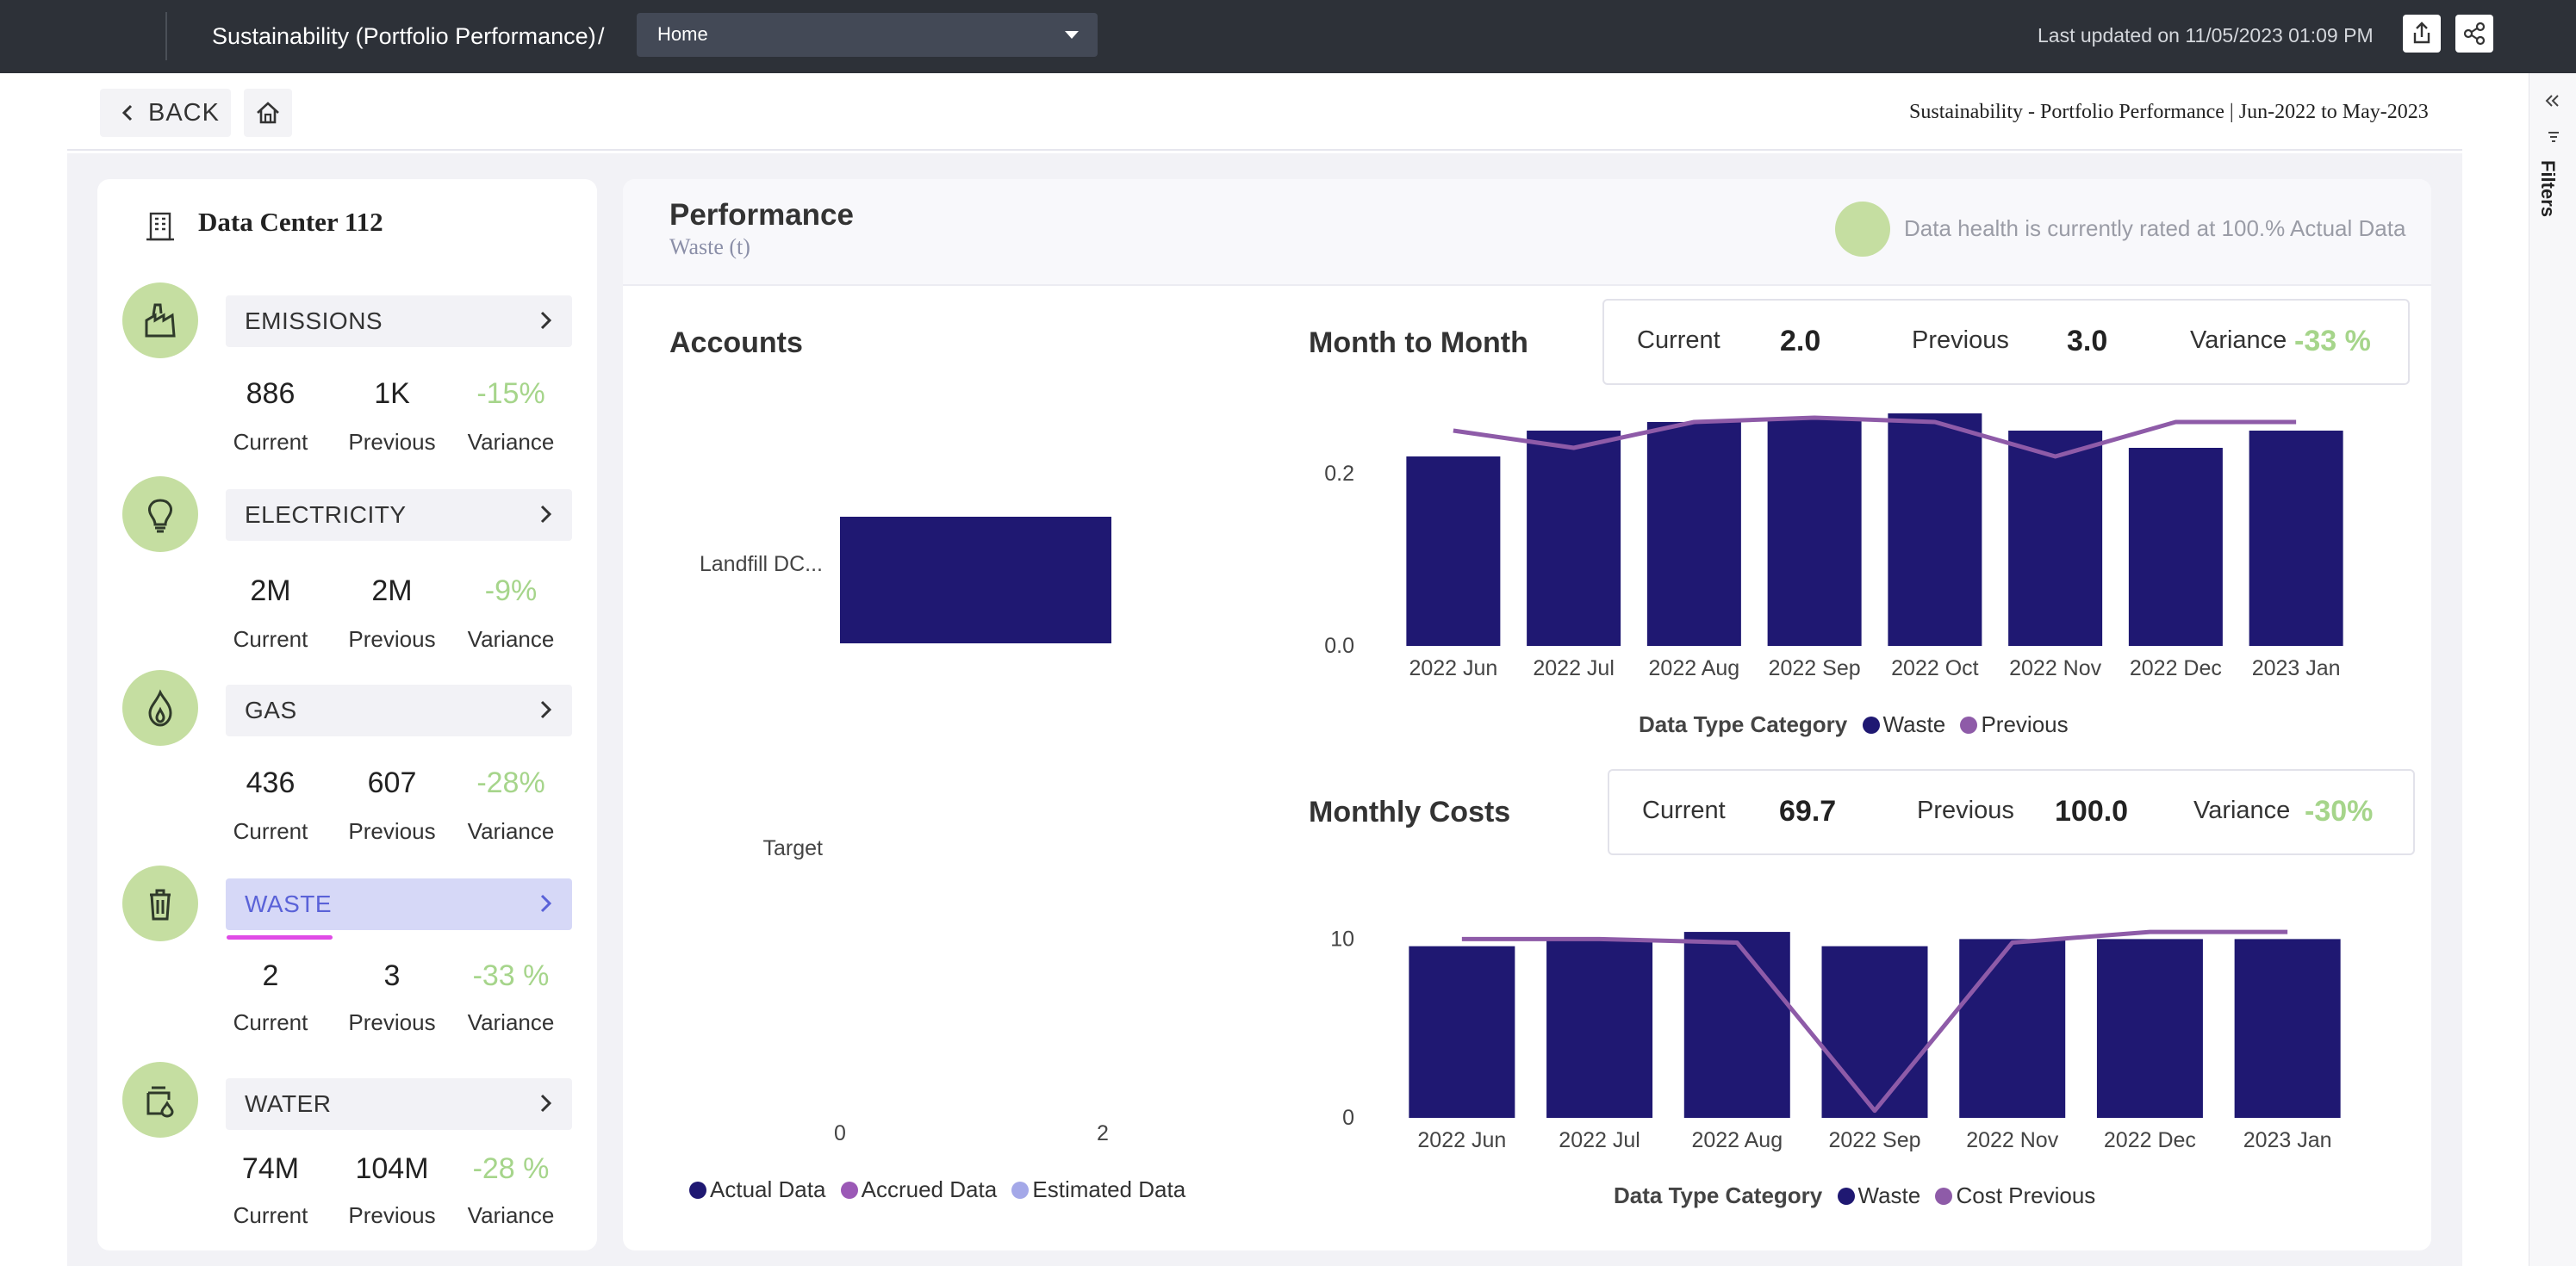  Describe the element at coordinates (511, 1168) in the screenshot. I see `variance-value: -28 %` at that location.